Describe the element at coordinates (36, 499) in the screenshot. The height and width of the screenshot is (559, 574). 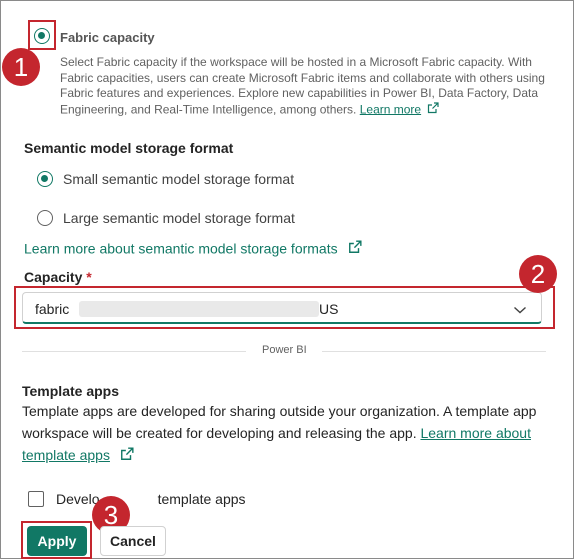
I see `develop-template-apps-checkbox` at that location.